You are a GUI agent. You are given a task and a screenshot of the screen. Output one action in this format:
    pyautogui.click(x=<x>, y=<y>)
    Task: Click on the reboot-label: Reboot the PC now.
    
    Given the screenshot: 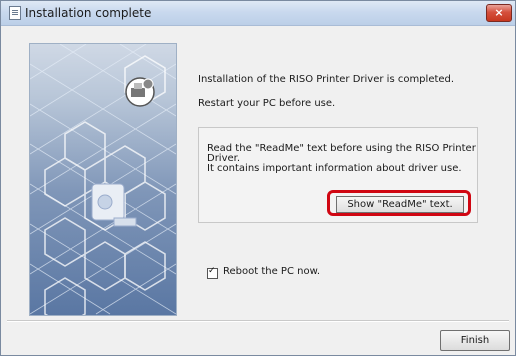 What is the action you would take?
    pyautogui.click(x=271, y=271)
    